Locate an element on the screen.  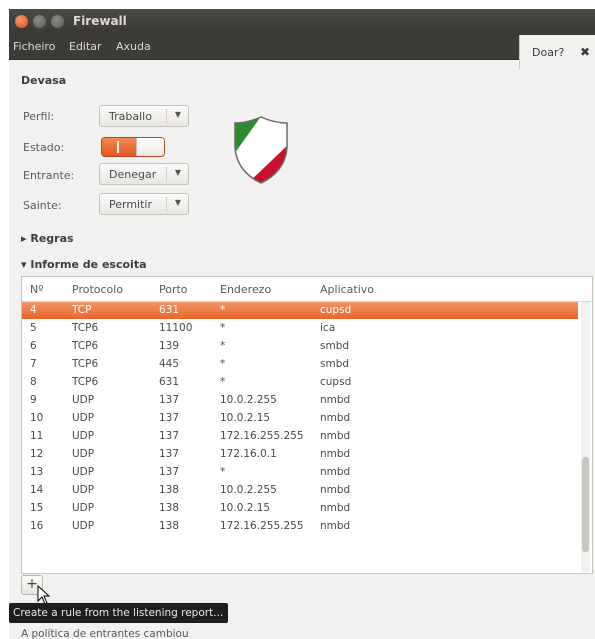
incoming-value: Denegar is located at coordinates (133, 174).